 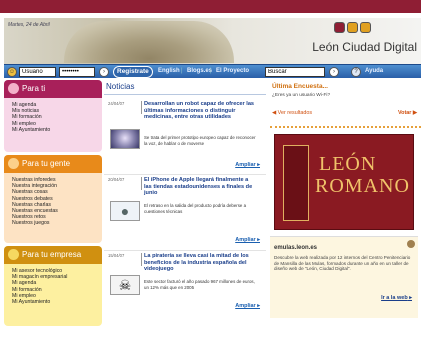 I want to click on help-link: Ayuda, so click(x=374, y=71).